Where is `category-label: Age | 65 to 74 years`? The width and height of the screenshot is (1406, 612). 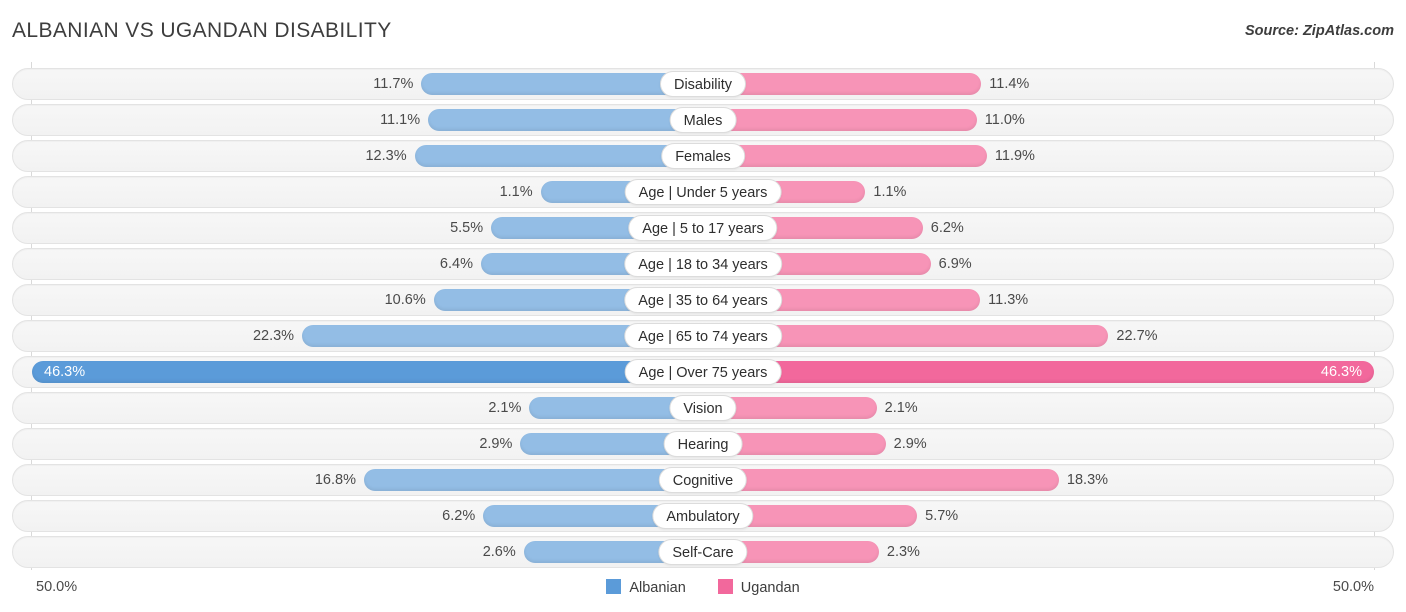
category-label: Age | 65 to 74 years is located at coordinates (703, 336).